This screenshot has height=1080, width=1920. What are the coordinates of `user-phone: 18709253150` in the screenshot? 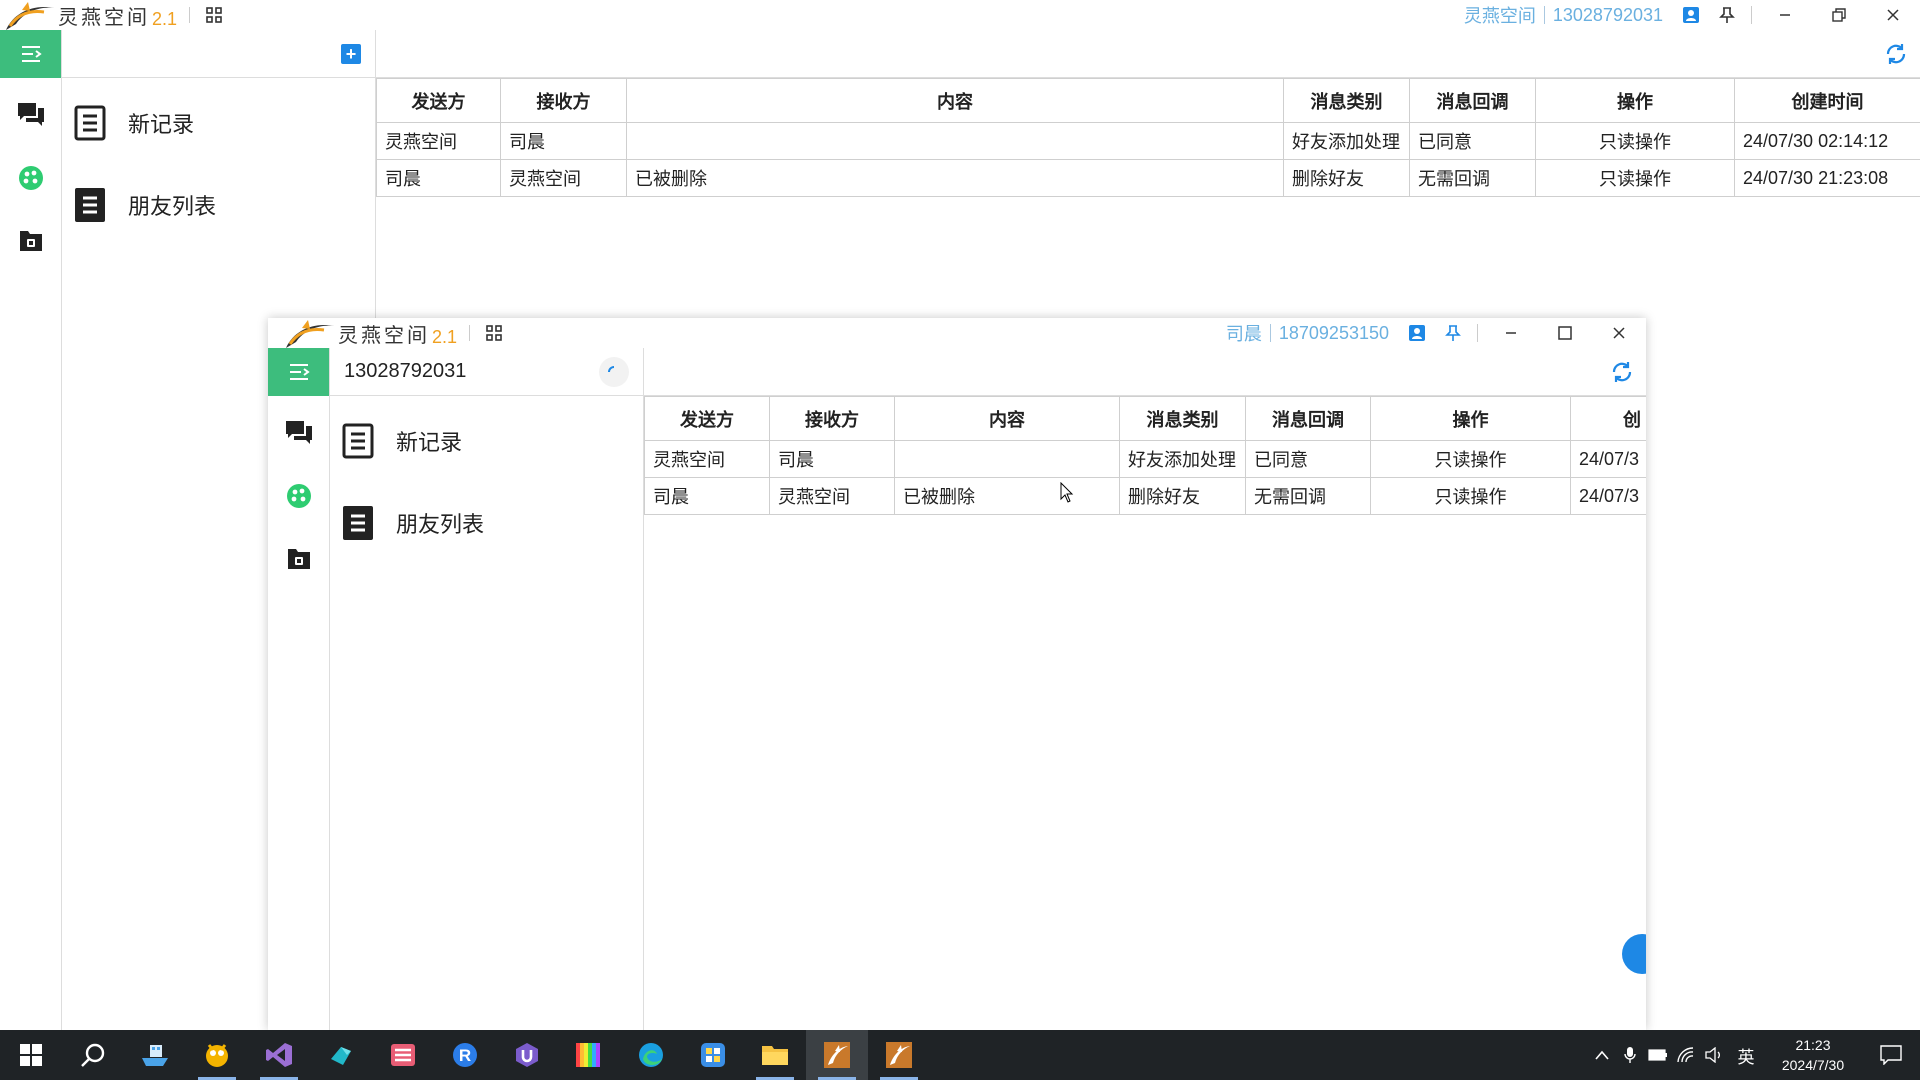 It's located at (1334, 333).